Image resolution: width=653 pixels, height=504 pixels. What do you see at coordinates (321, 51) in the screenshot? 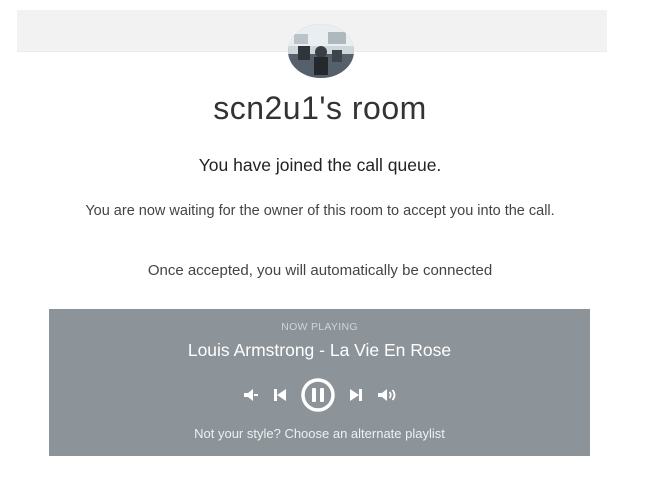
I see `room-owner-avatar` at bounding box center [321, 51].